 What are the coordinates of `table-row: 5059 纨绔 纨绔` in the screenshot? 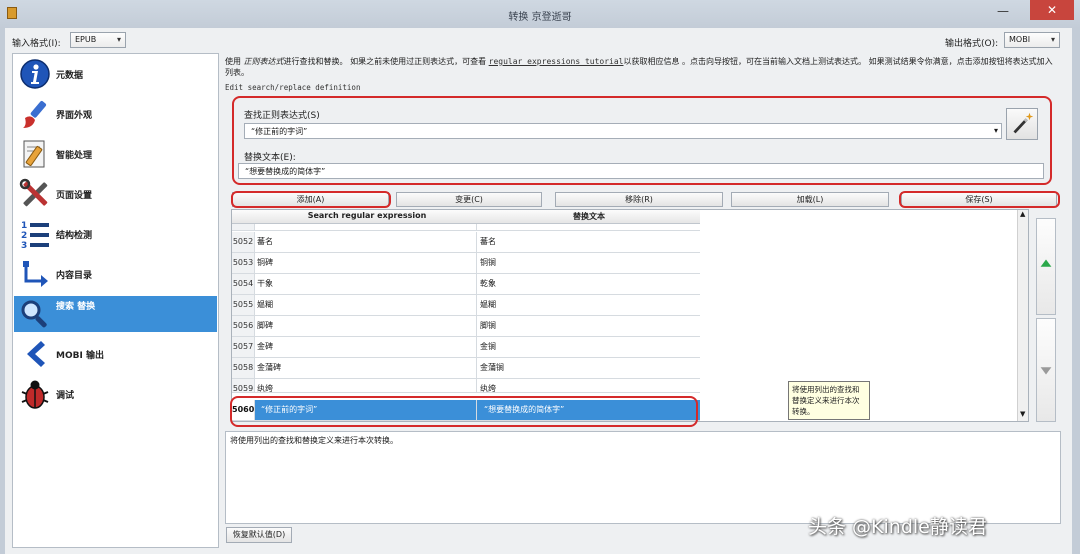 It's located at (466, 386).